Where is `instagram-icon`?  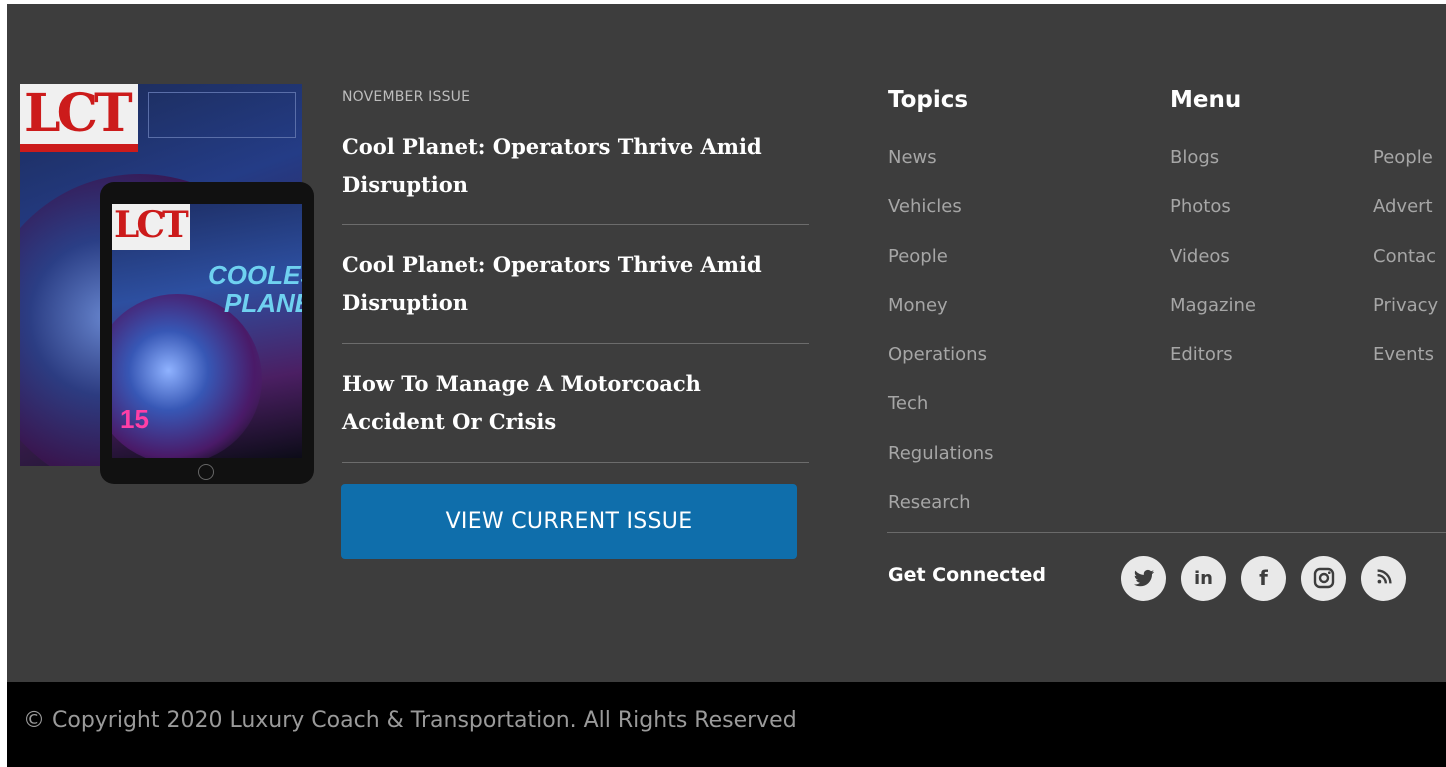 instagram-icon is located at coordinates (1323, 578).